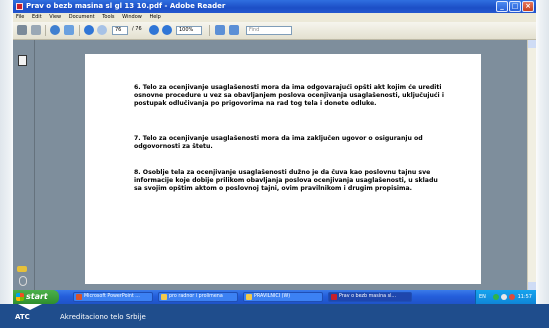 The height and width of the screenshot is (328, 549). What do you see at coordinates (108, 17) in the screenshot?
I see `menu-tools: Tools` at bounding box center [108, 17].